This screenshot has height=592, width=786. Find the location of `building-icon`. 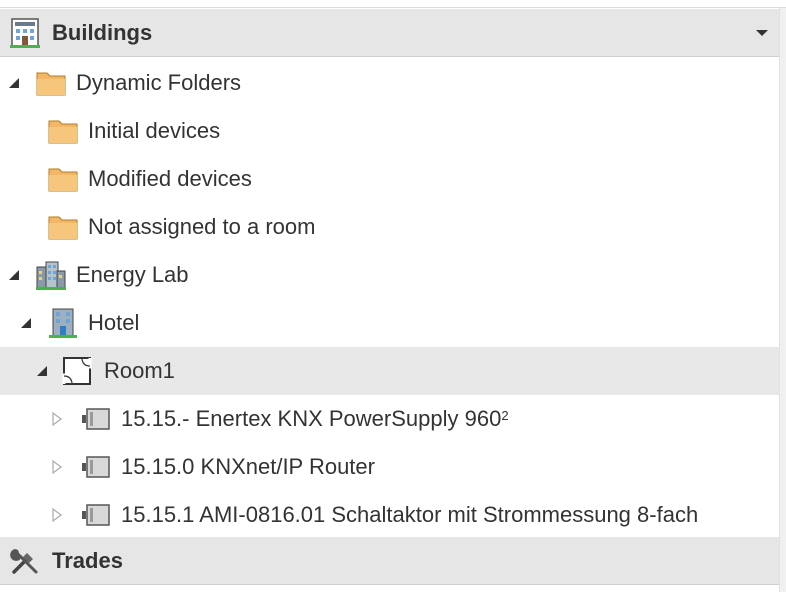

building-icon is located at coordinates (63, 323).